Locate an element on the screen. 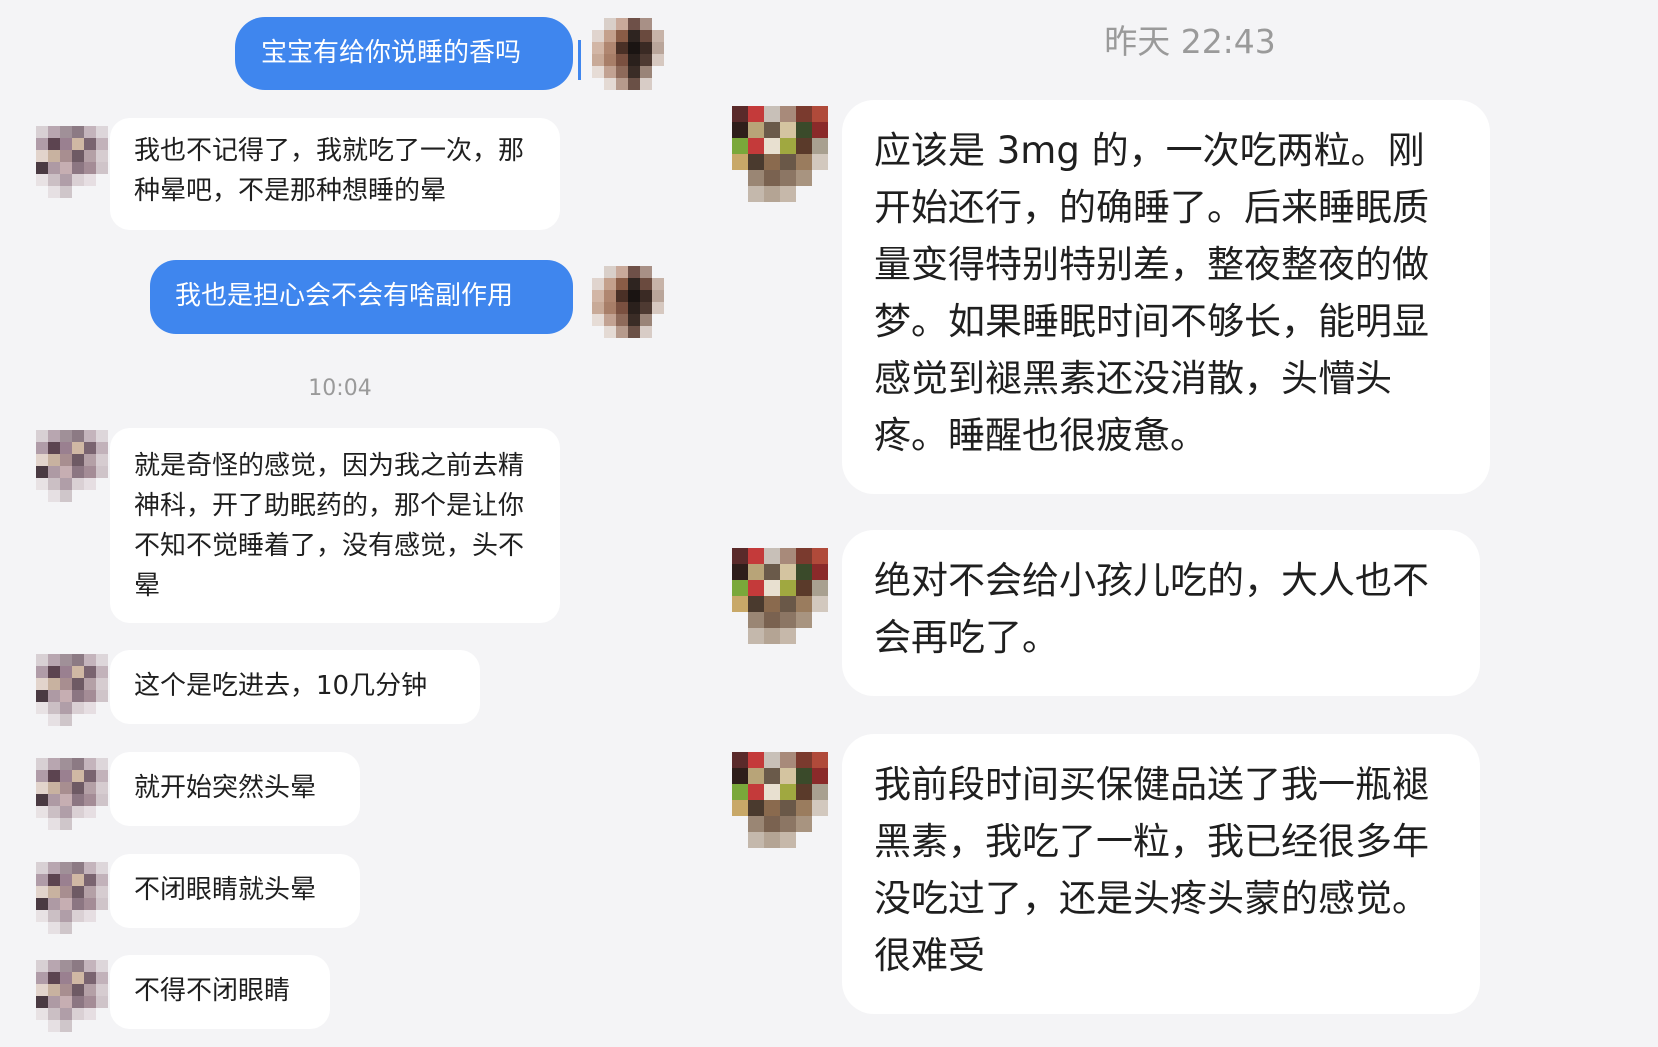 The height and width of the screenshot is (1047, 1658). message-bubble-incoming: 绝对不会给小孩儿吃的，大人也不会再吃了。 is located at coordinates (1161, 613).